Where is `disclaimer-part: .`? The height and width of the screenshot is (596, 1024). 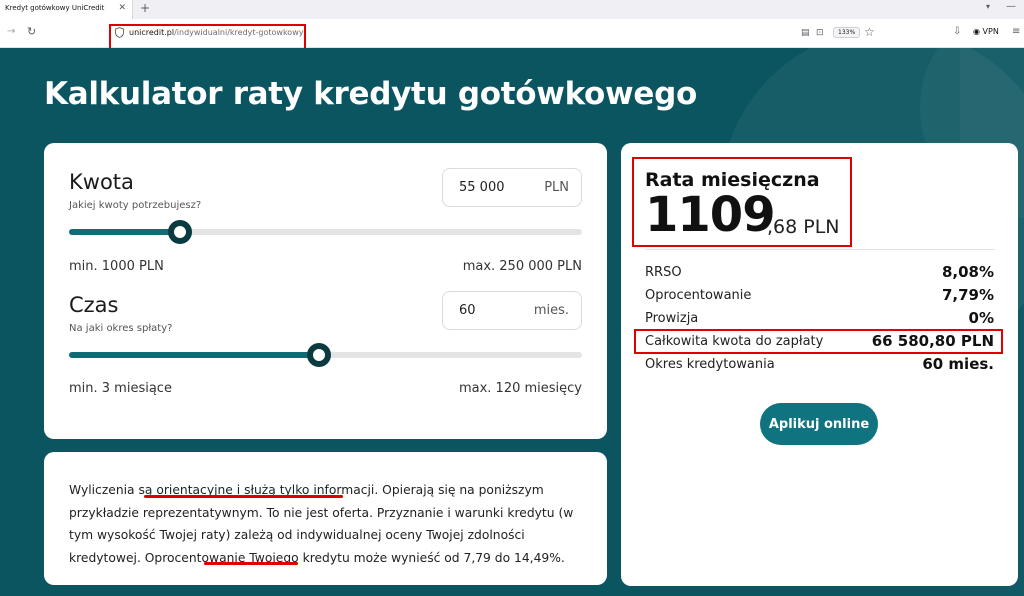
disclaimer-part: . is located at coordinates (562, 557).